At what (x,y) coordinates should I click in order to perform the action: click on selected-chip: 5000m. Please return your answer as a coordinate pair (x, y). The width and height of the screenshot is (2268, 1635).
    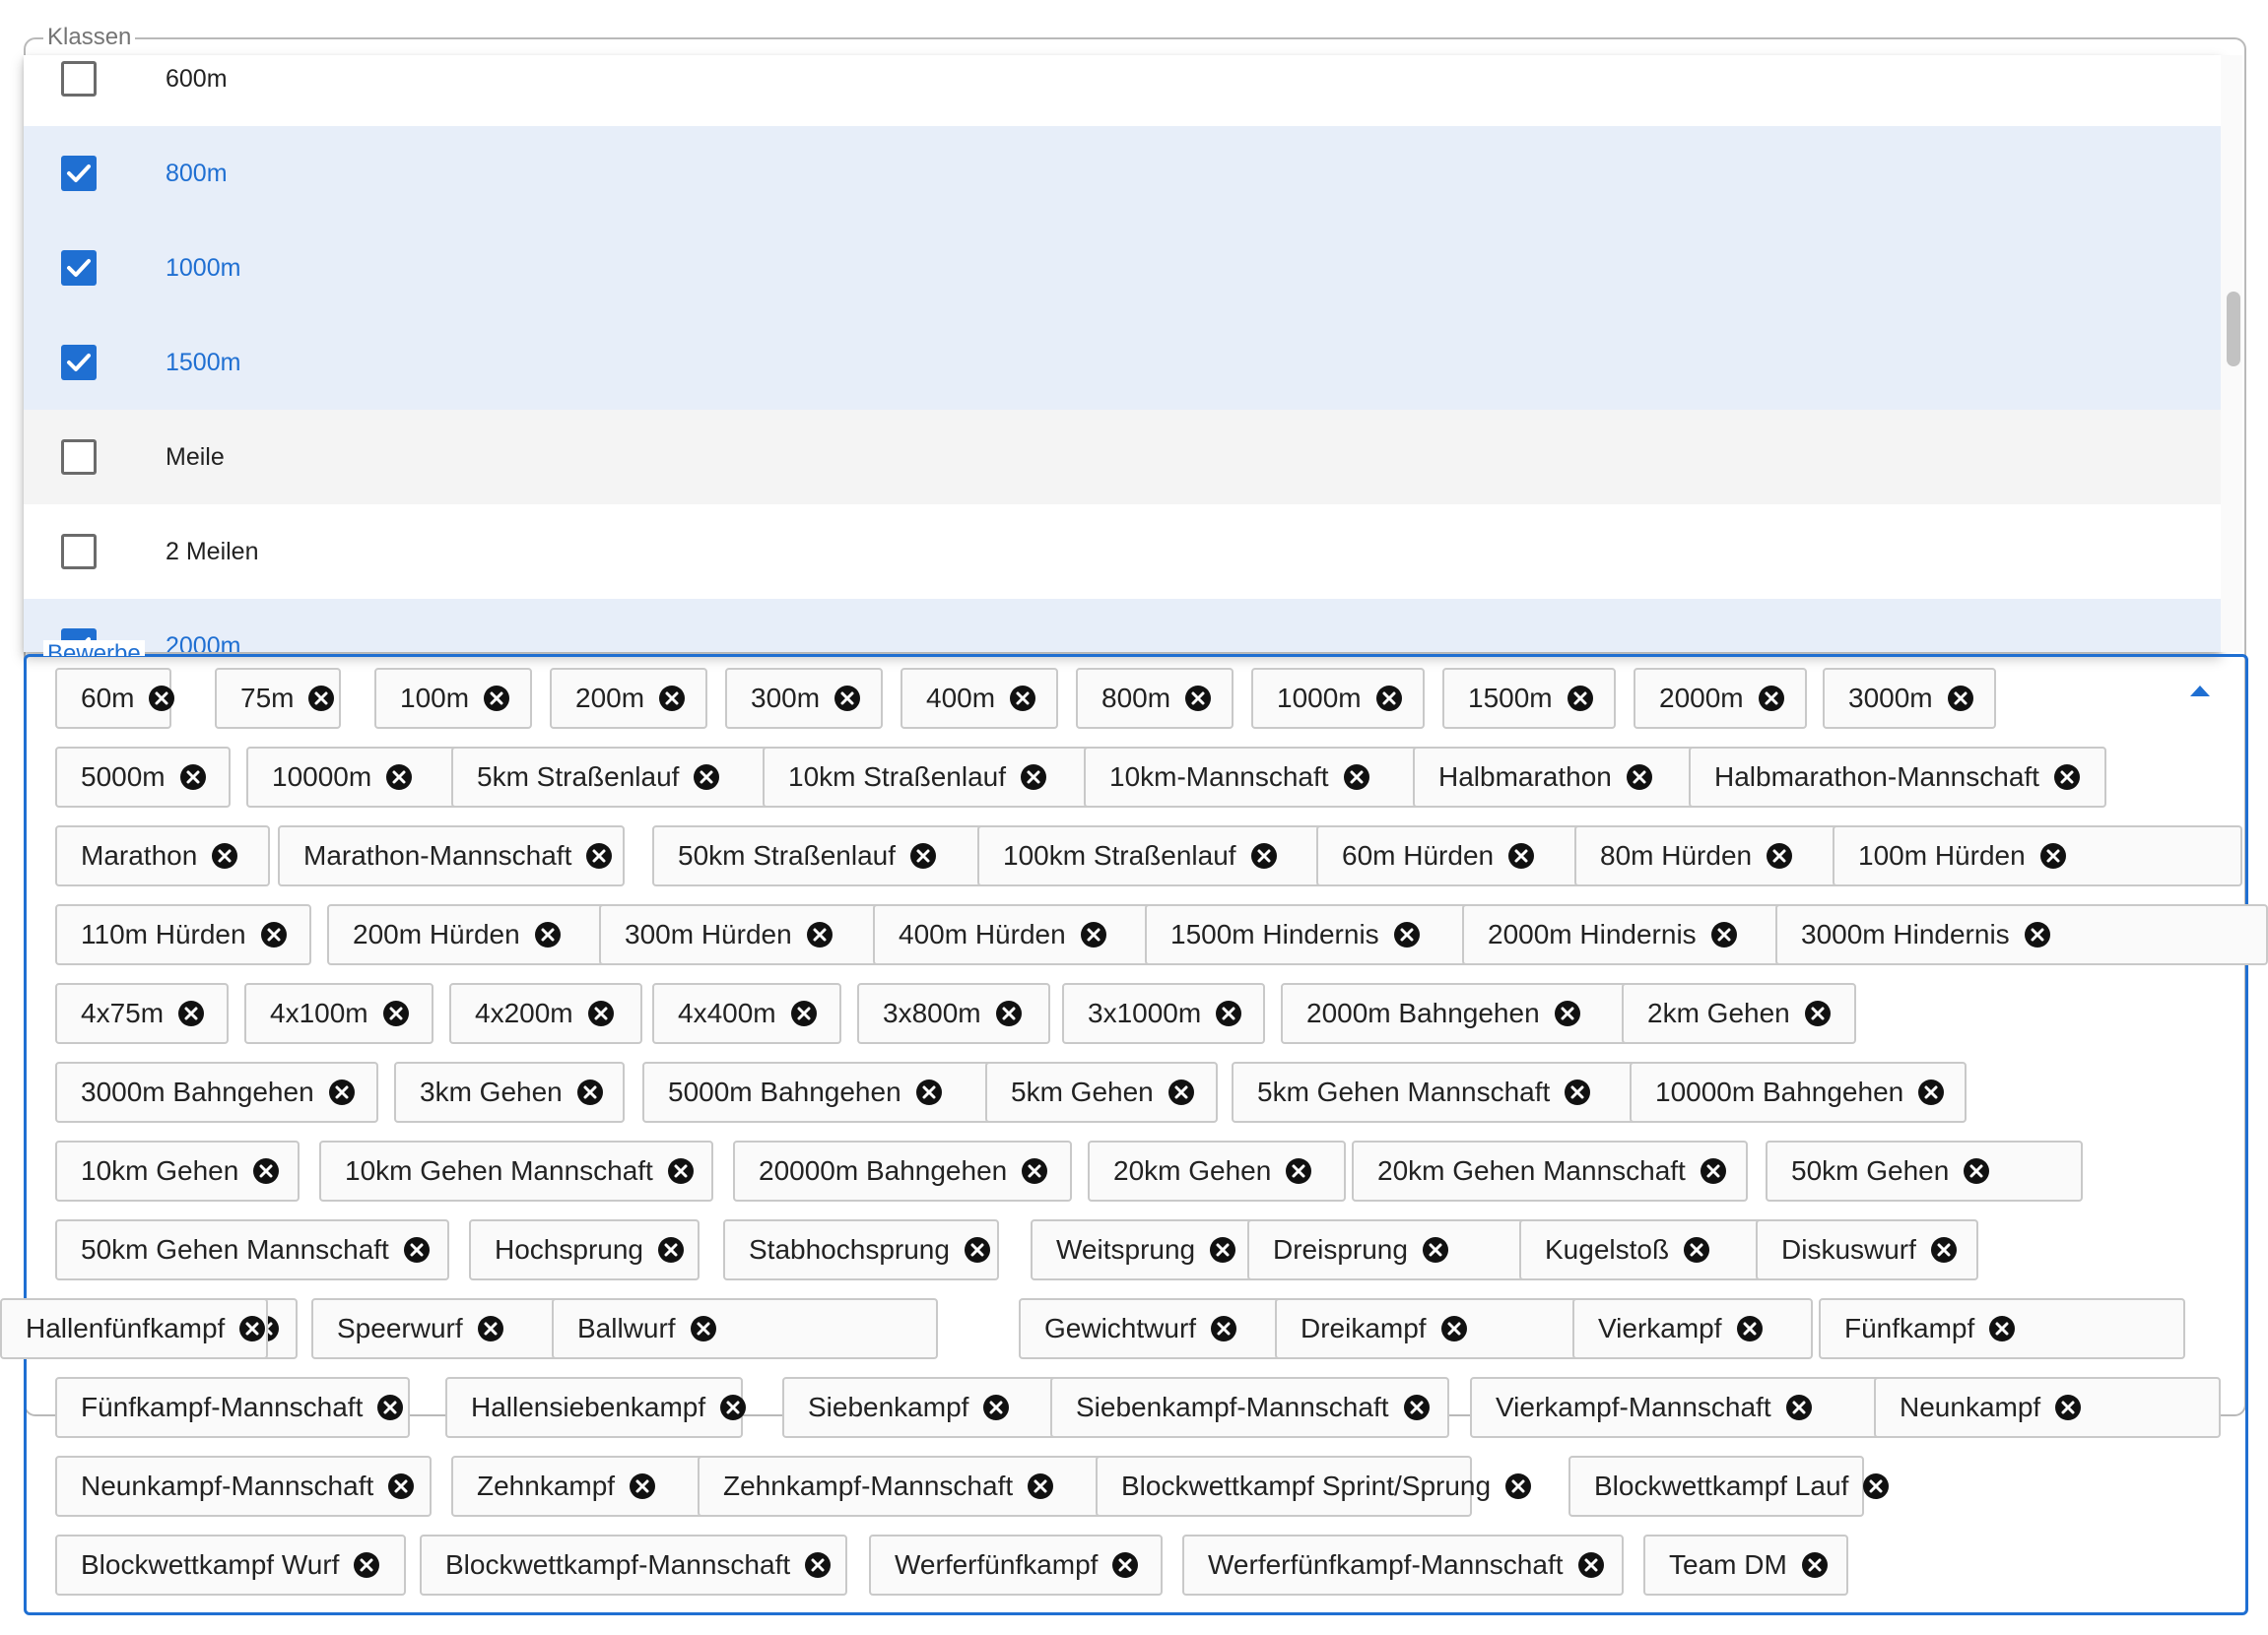
    Looking at the image, I should click on (143, 778).